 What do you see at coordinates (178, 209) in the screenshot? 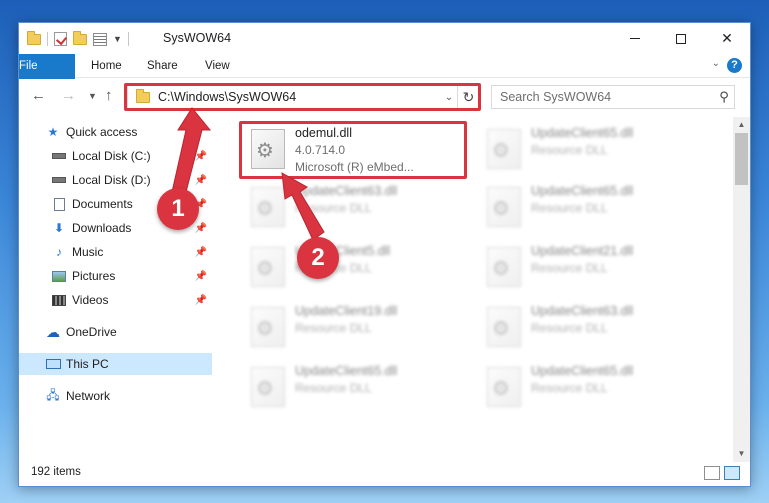
I see `step-1-callout: 1` at bounding box center [178, 209].